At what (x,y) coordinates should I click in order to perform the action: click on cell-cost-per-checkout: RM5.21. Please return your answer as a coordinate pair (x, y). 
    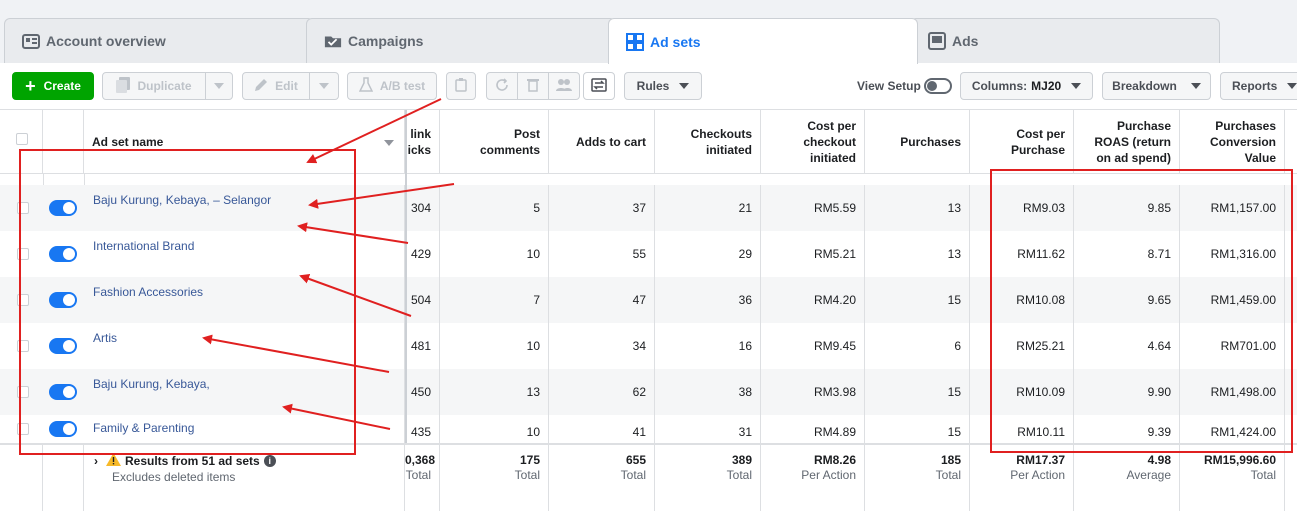
    Looking at the image, I should click on (813, 254).